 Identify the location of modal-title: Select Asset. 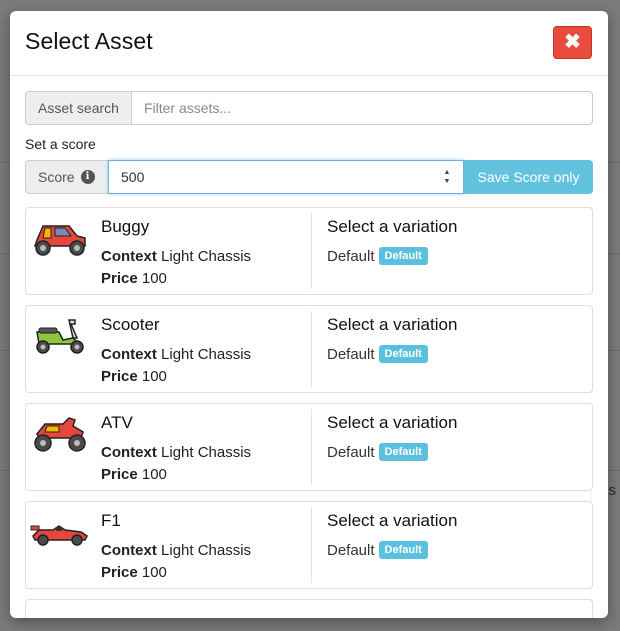
(89, 41).